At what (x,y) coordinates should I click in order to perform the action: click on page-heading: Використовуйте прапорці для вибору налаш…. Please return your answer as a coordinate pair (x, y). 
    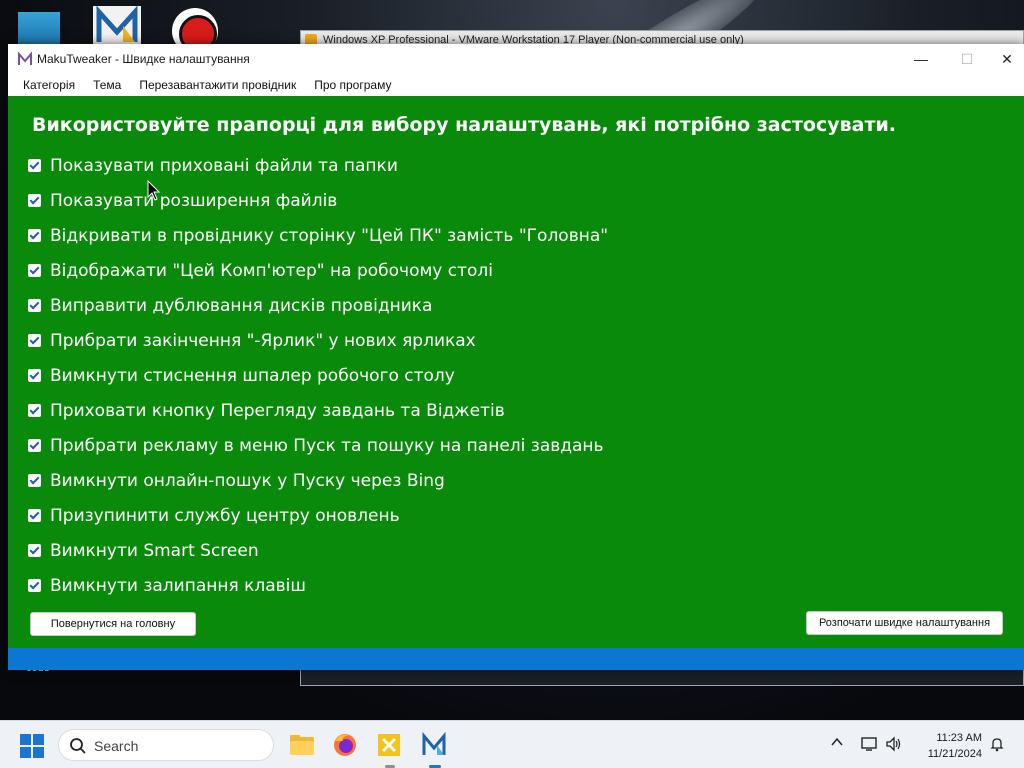
    Looking at the image, I should click on (464, 125).